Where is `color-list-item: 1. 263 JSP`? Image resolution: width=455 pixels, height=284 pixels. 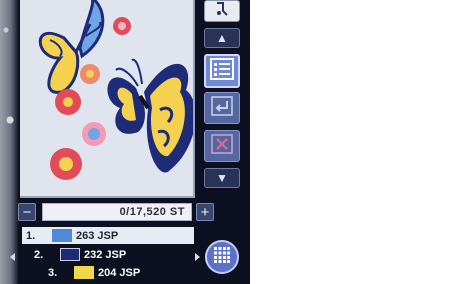
color-list-item: 1. 263 JSP is located at coordinates (108, 235).